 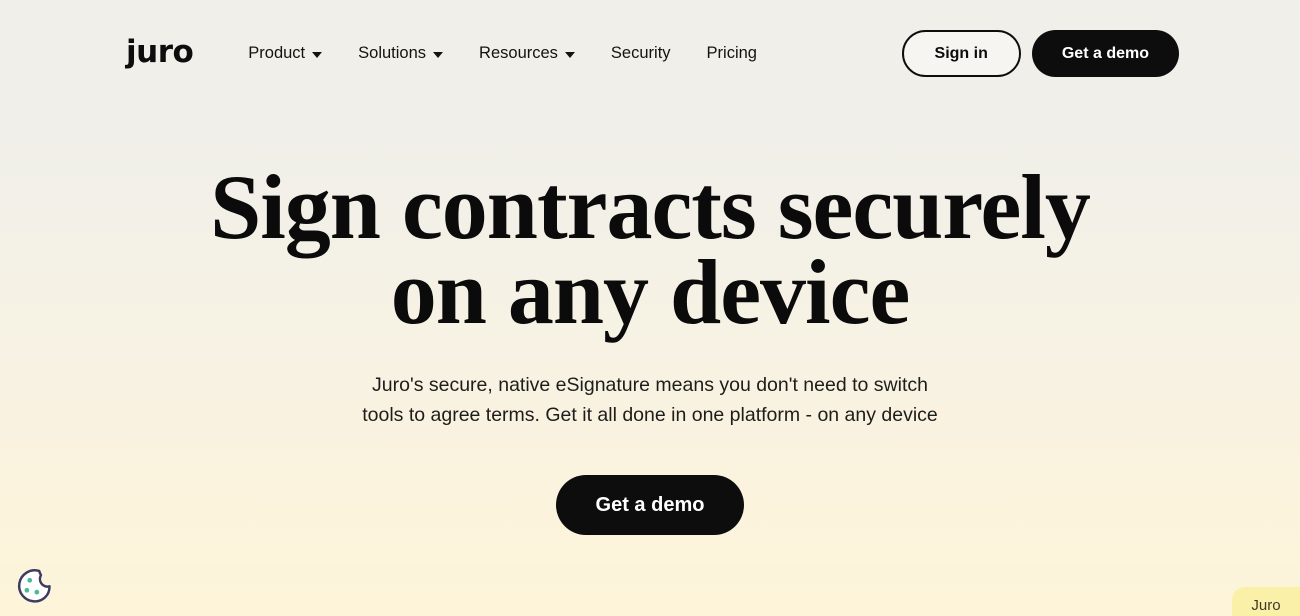 I want to click on chat-widget: Juro, so click(x=1266, y=601).